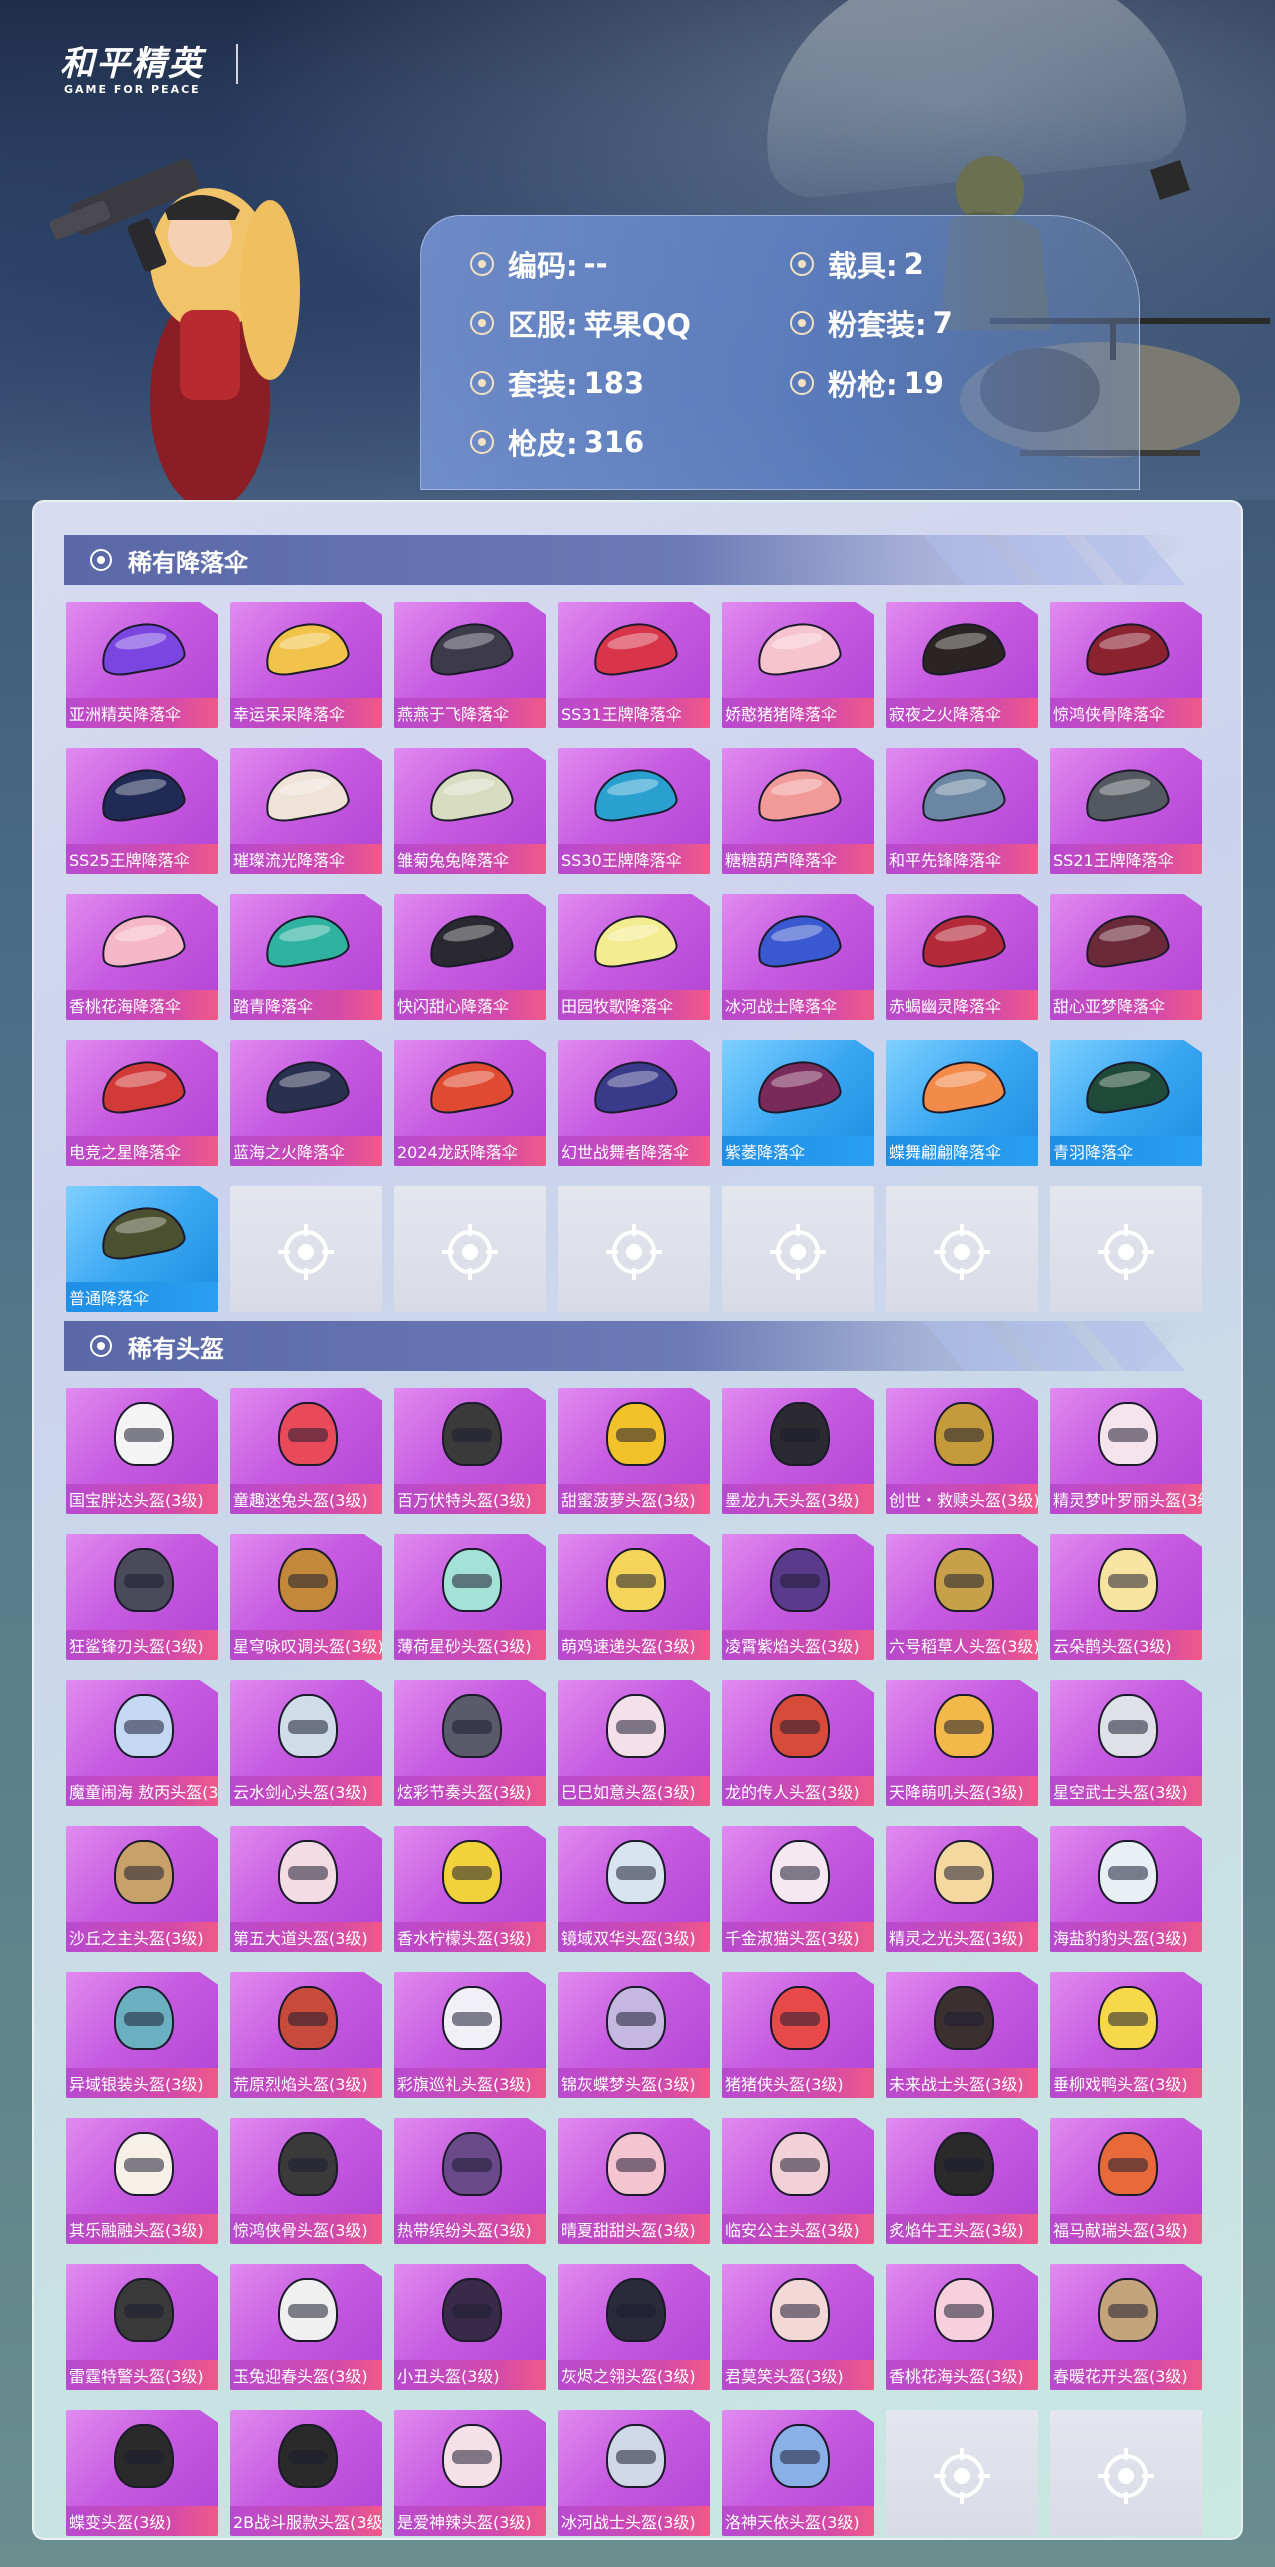  I want to click on helmet-item-name: 春暖花开头盔(3级), so click(1126, 2375).